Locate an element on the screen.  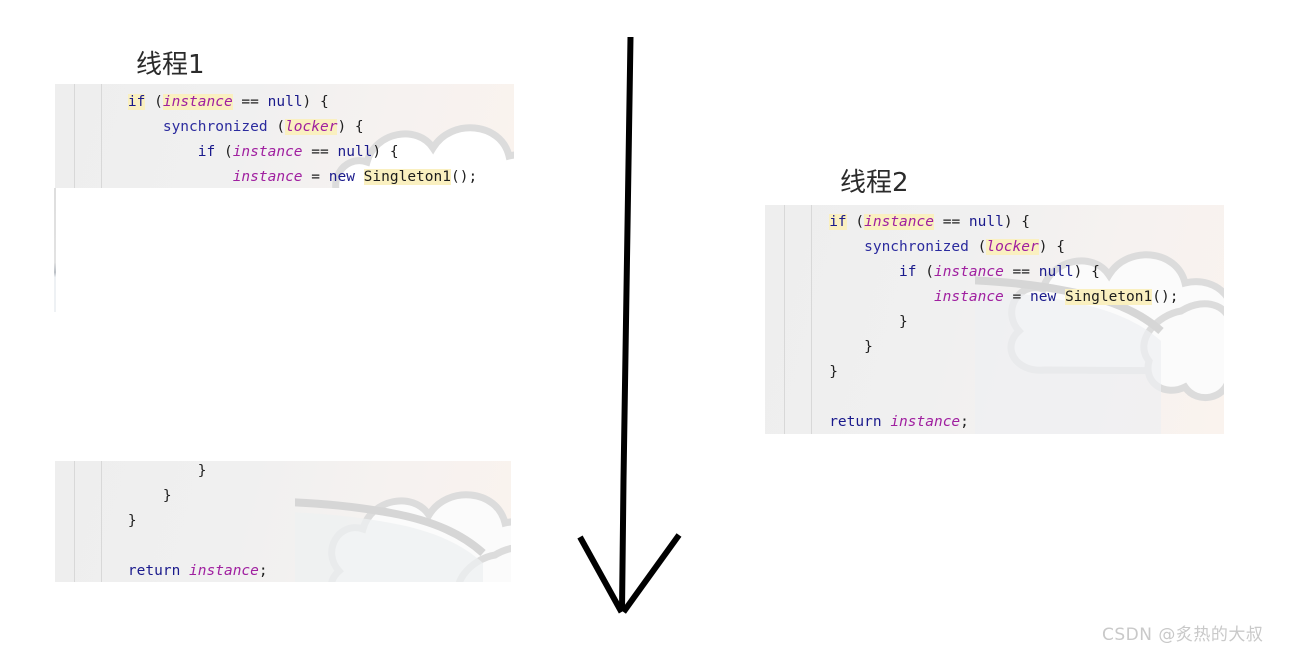
thread1-code-bottom-panel: } } } return instance; is located at coordinates (283, 521).